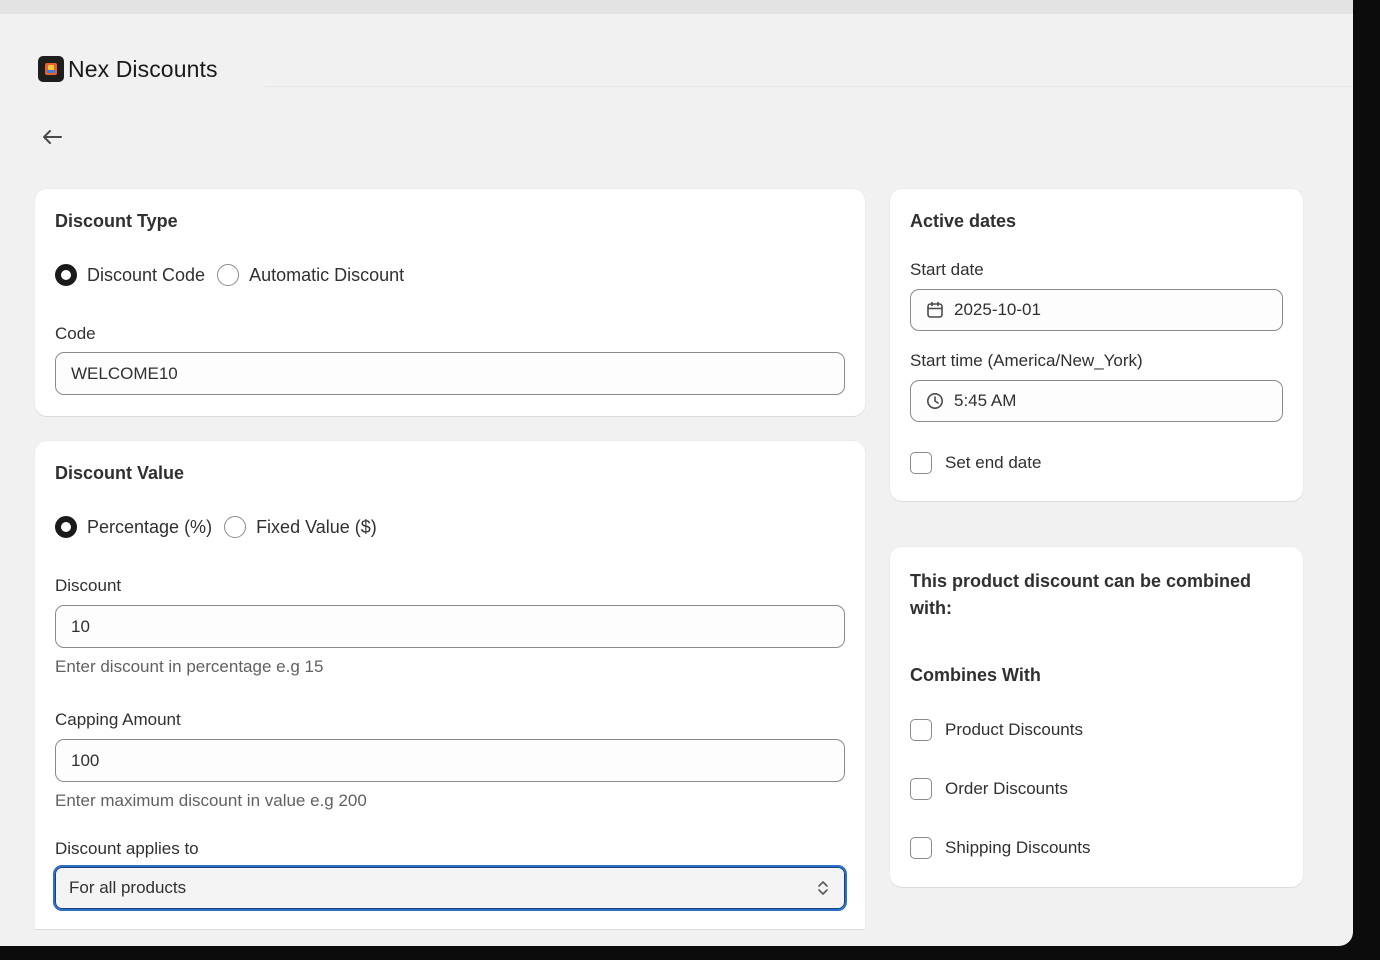 This screenshot has height=960, width=1380. I want to click on checkbox-label: Shipping Discounts, so click(1018, 847).